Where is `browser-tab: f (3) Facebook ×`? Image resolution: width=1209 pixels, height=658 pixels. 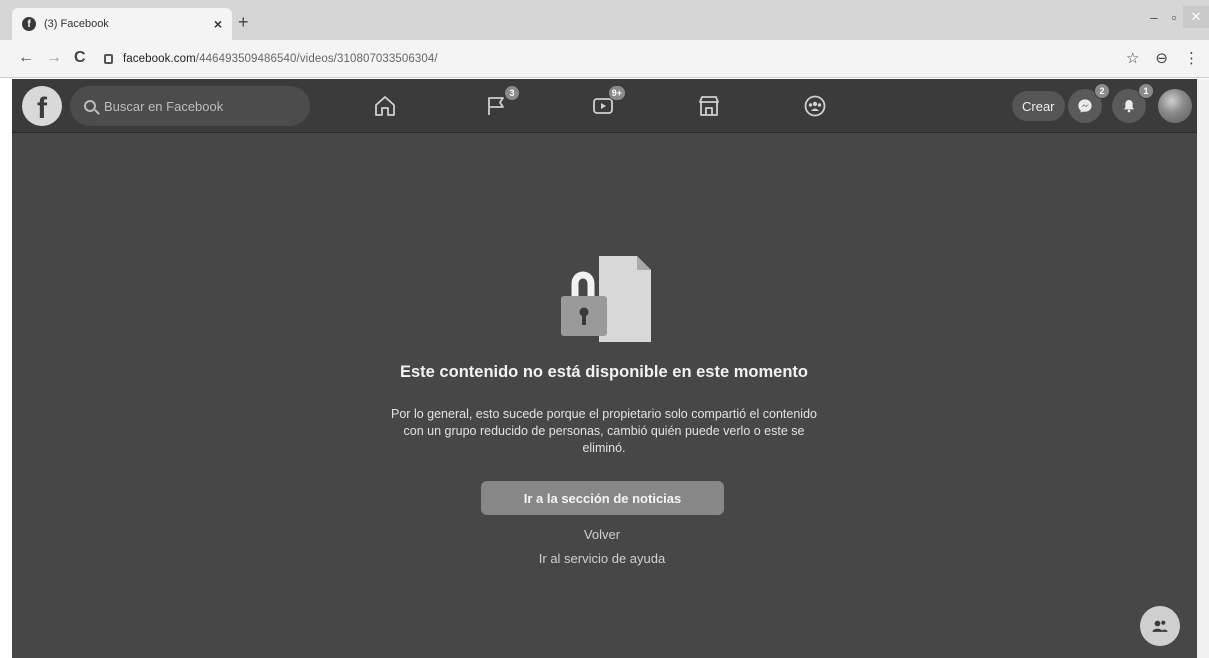
browser-tab: f (3) Facebook × is located at coordinates (122, 24).